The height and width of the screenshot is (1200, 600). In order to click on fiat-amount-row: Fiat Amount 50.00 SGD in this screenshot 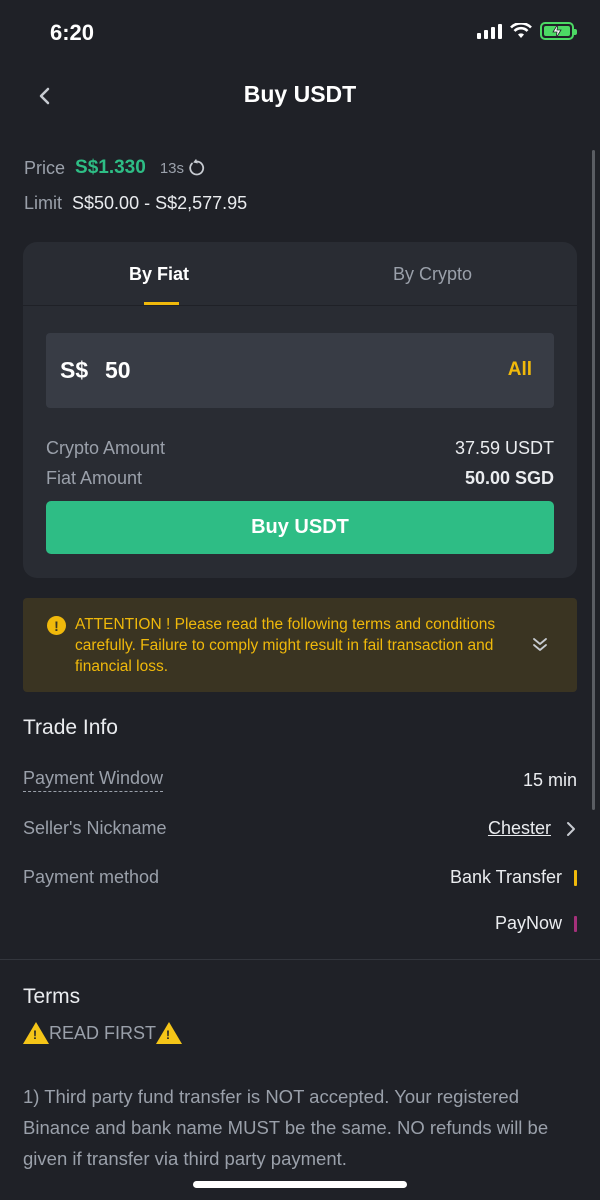, I will do `click(300, 478)`.